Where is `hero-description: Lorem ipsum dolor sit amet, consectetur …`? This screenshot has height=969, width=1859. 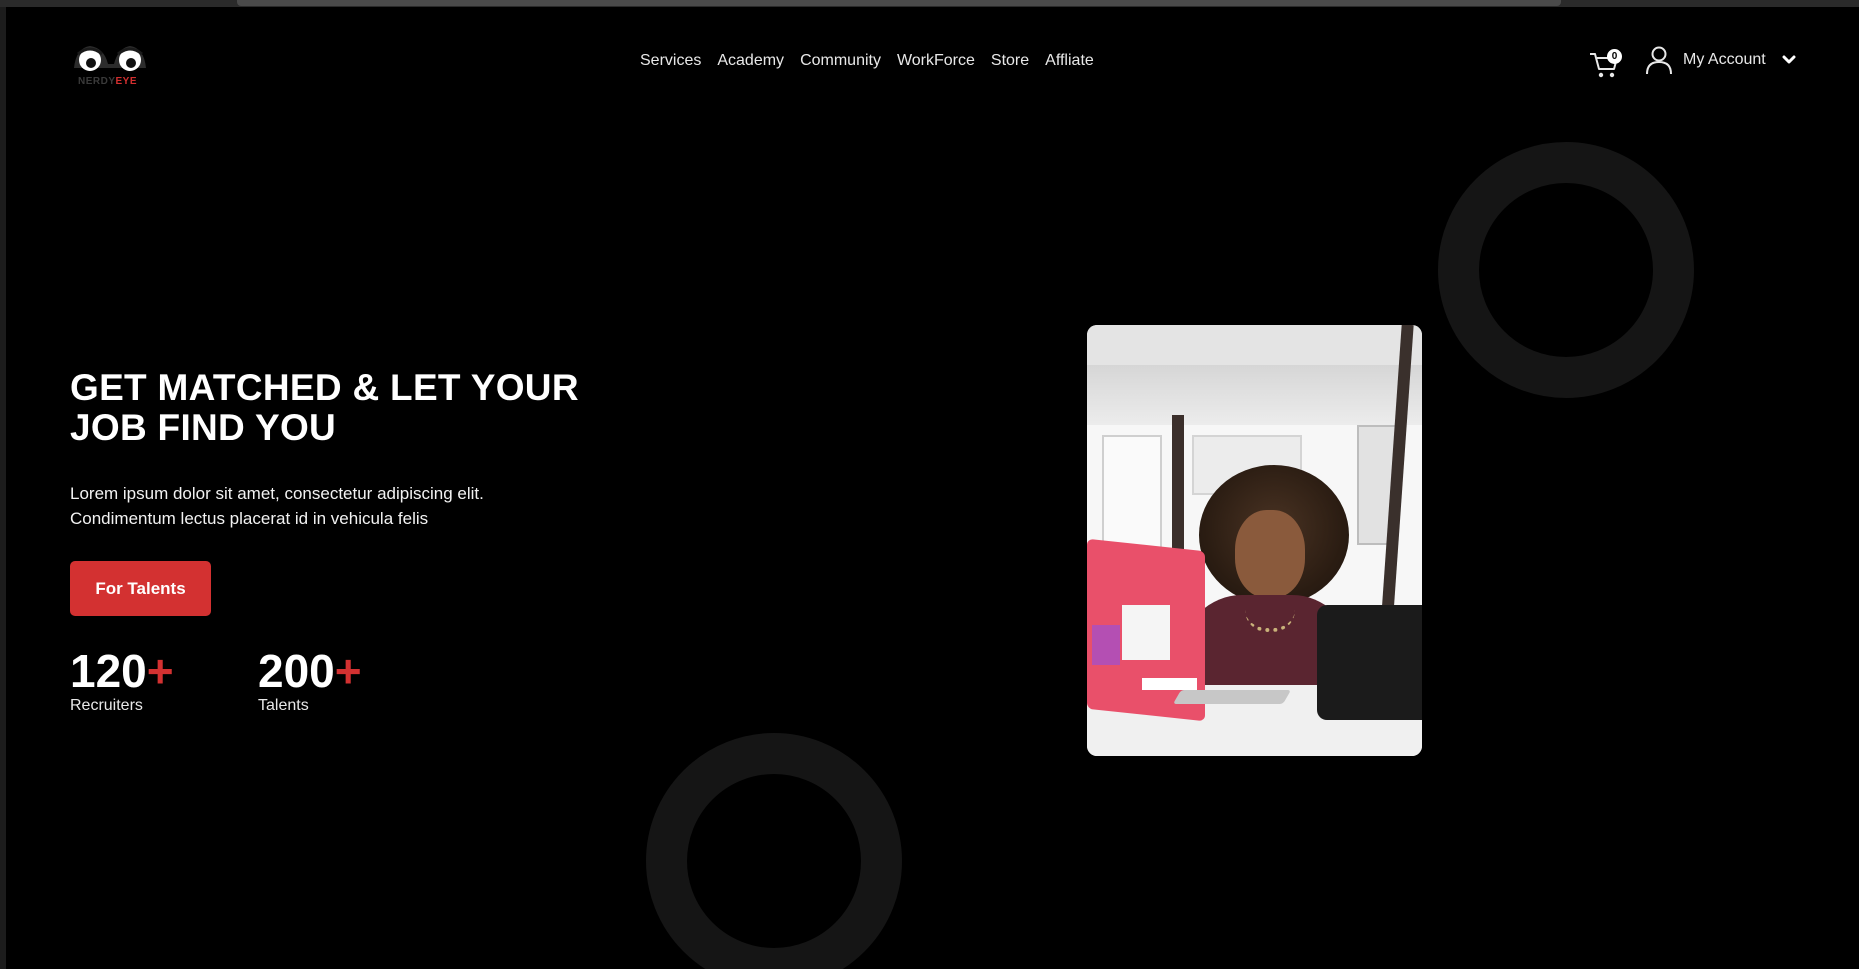
hero-description: Lorem ipsum dolor sit amet, consectetur … is located at coordinates (330, 506).